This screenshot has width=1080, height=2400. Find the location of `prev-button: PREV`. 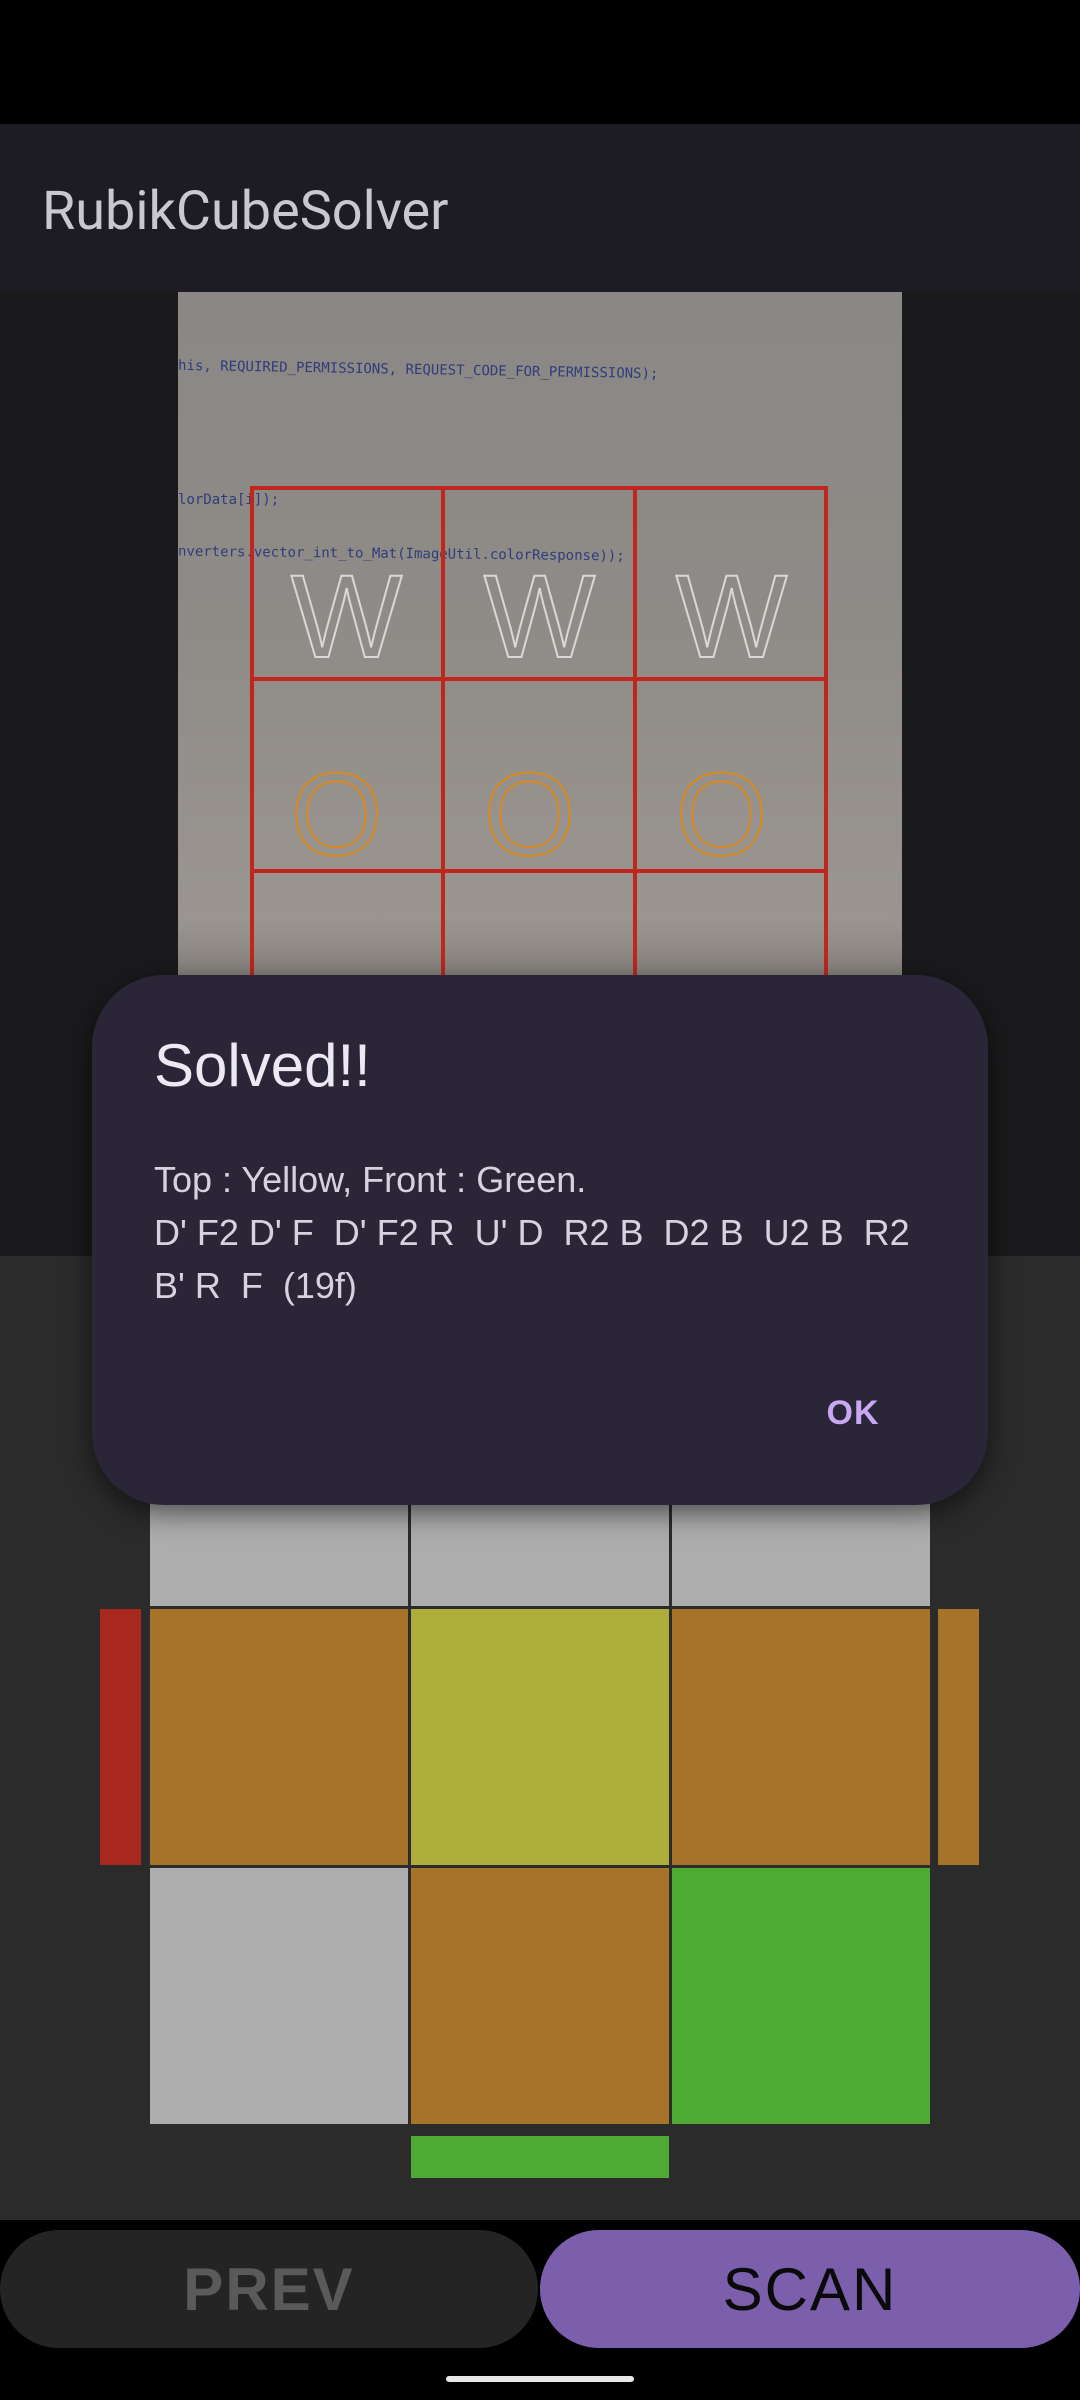

prev-button: PREV is located at coordinates (269, 2289).